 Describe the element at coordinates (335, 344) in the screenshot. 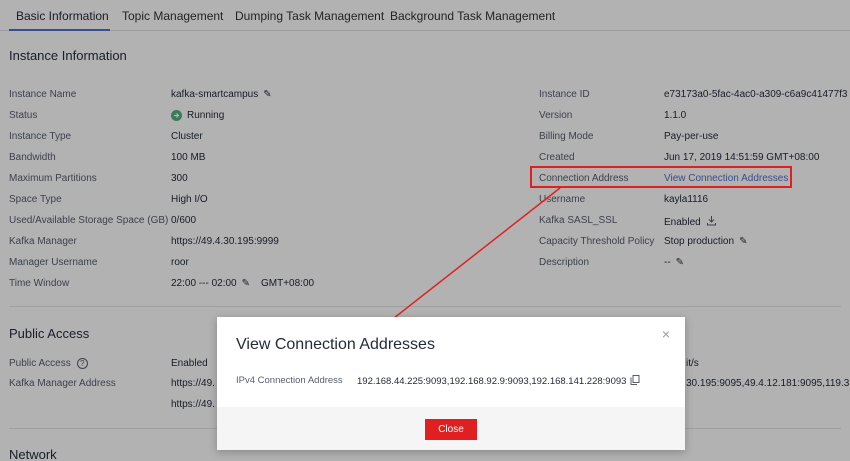

I see `dialog-title: View Connection Addresses` at that location.